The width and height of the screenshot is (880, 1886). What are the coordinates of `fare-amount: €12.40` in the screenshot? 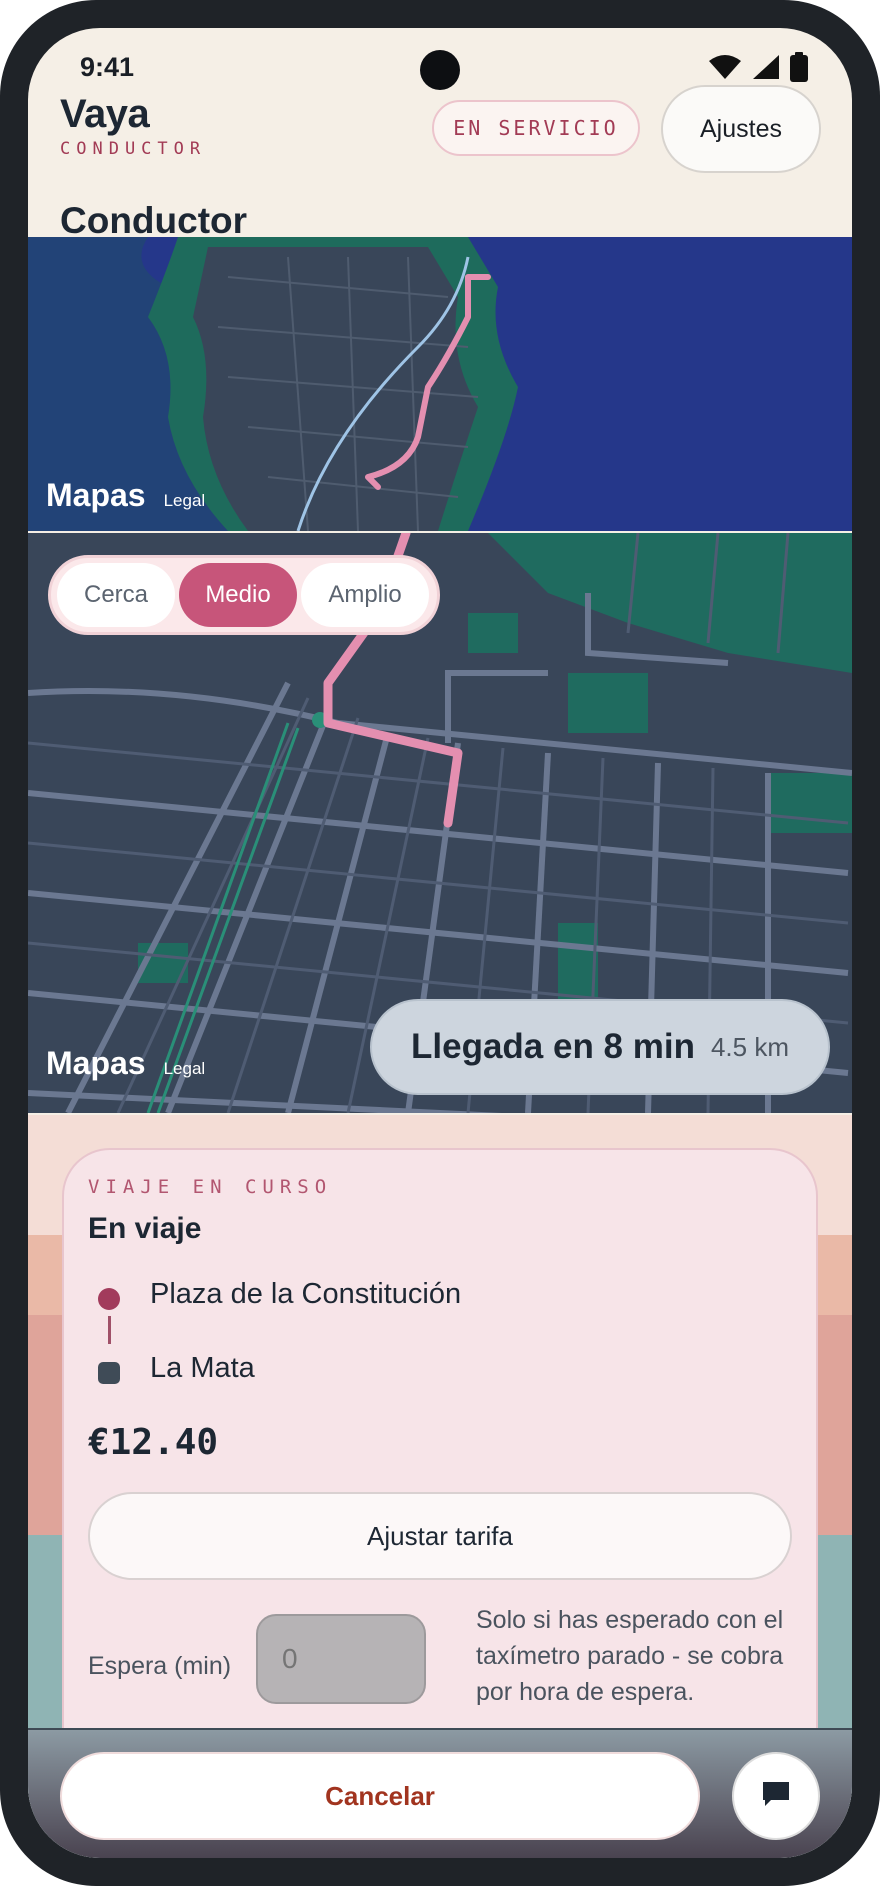 It's located at (153, 1442).